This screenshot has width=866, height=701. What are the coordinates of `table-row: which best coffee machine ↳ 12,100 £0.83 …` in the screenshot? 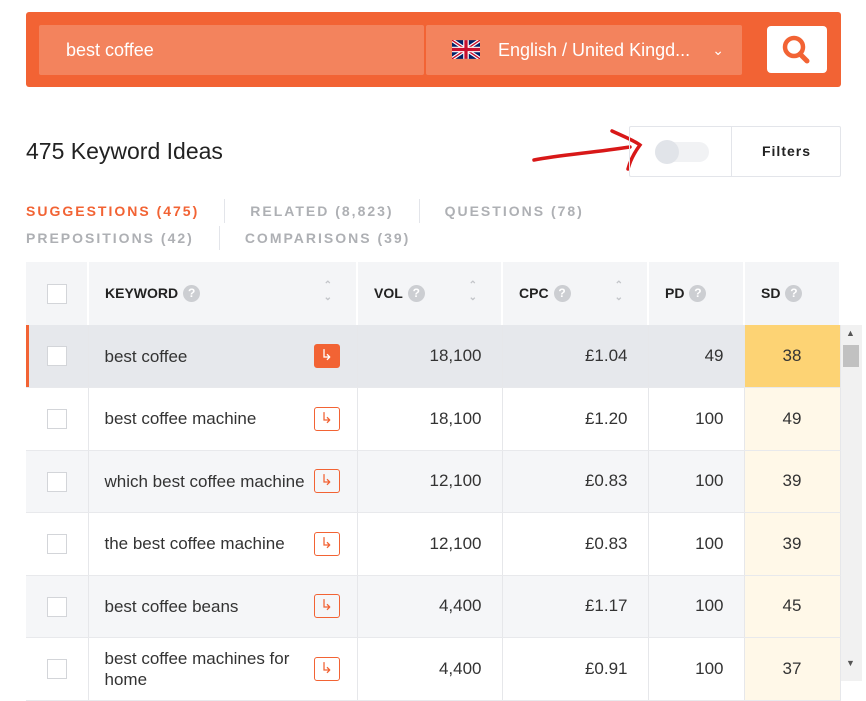 It's located at (433, 481).